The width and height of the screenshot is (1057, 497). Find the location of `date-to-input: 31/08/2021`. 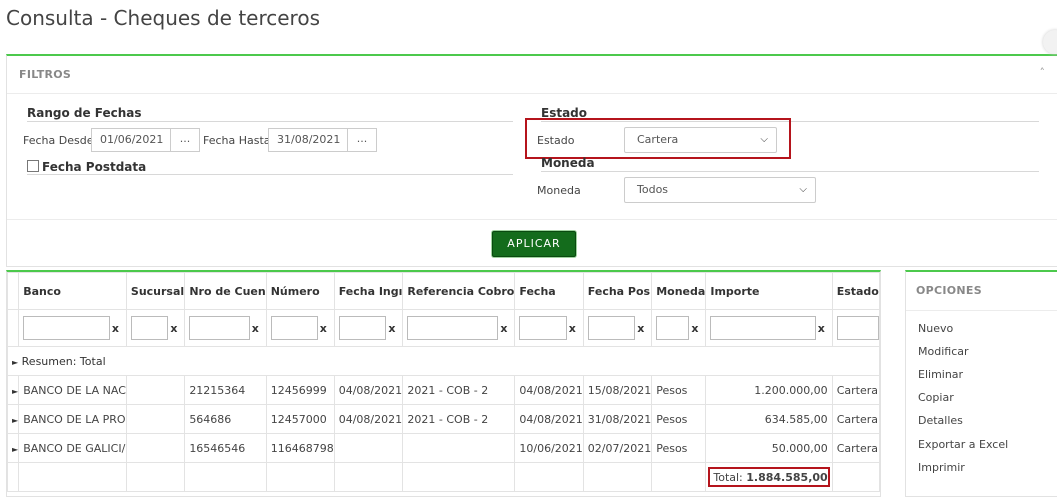

date-to-input: 31/08/2021 is located at coordinates (309, 140).